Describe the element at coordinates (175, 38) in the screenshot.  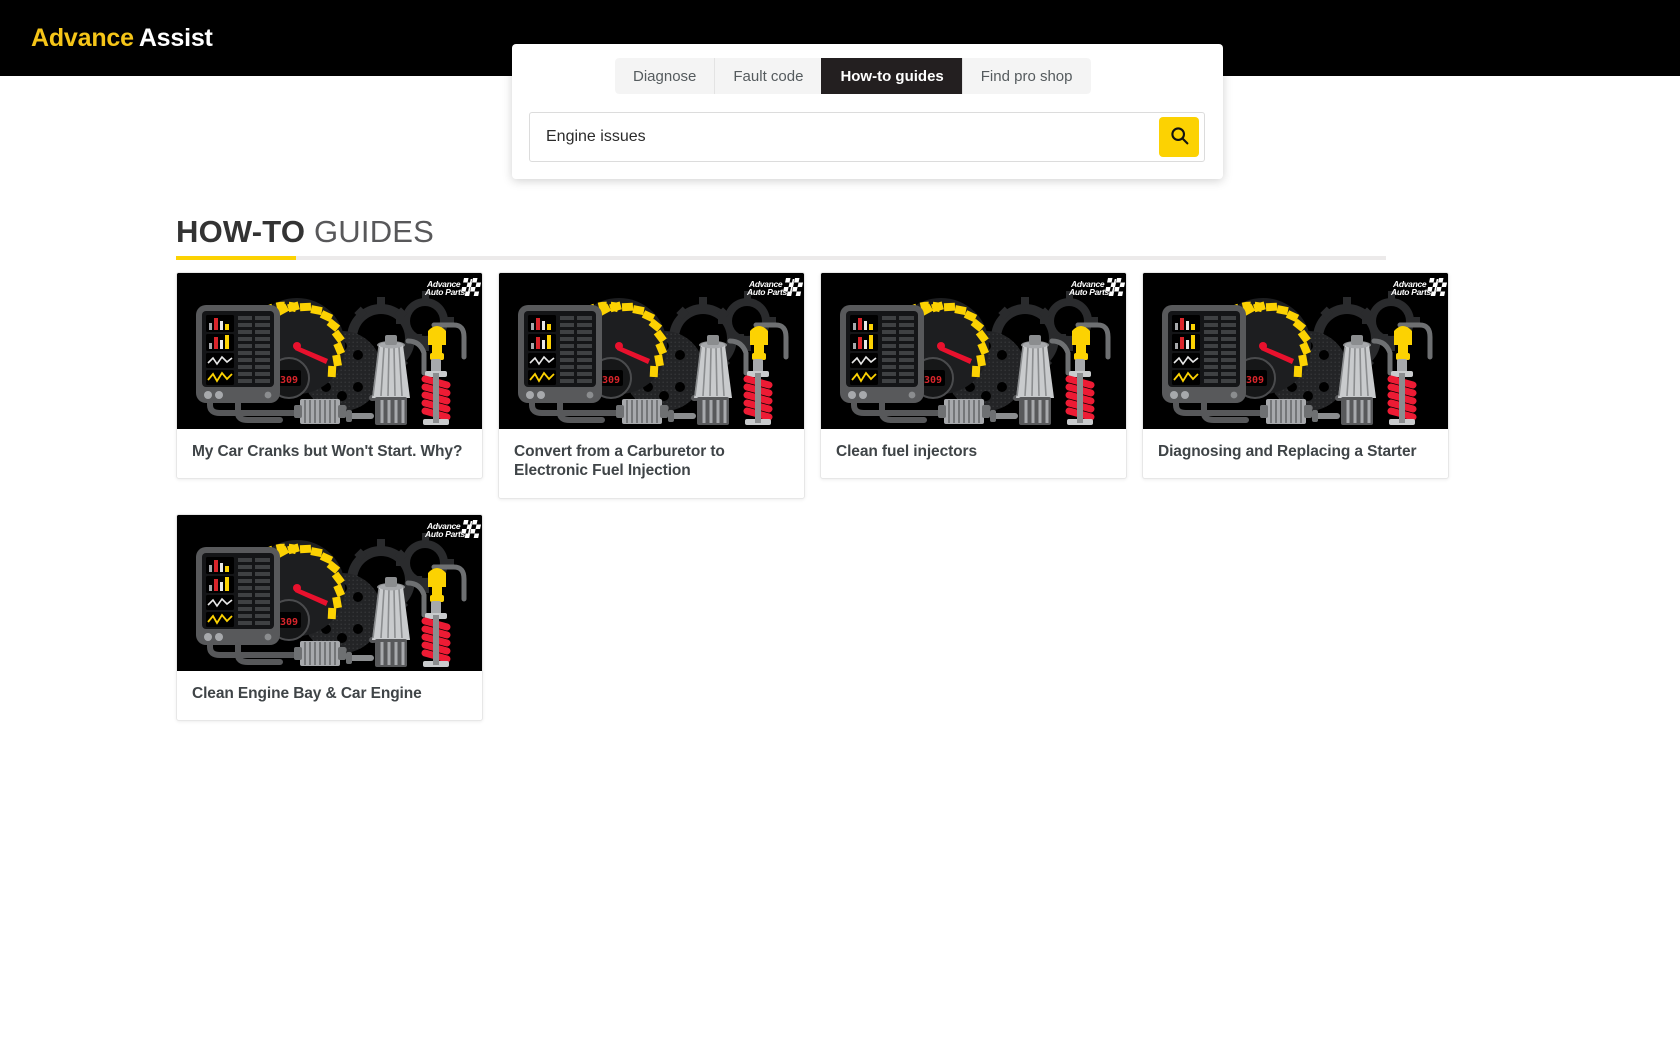
I see `brand-secondary-text: Assist` at that location.